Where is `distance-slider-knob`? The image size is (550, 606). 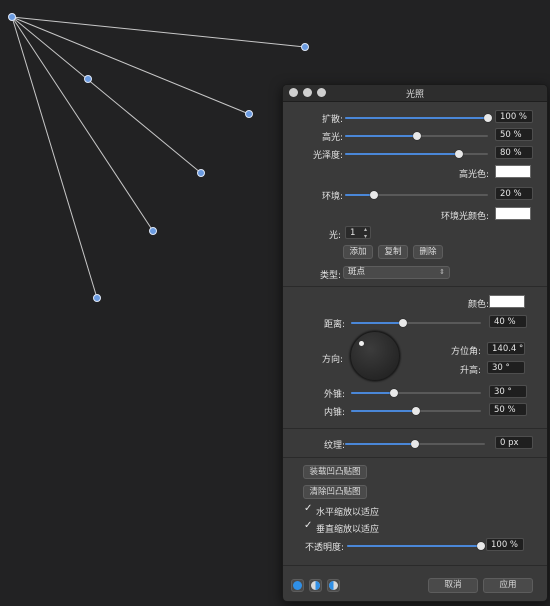
distance-slider-knob is located at coordinates (403, 323).